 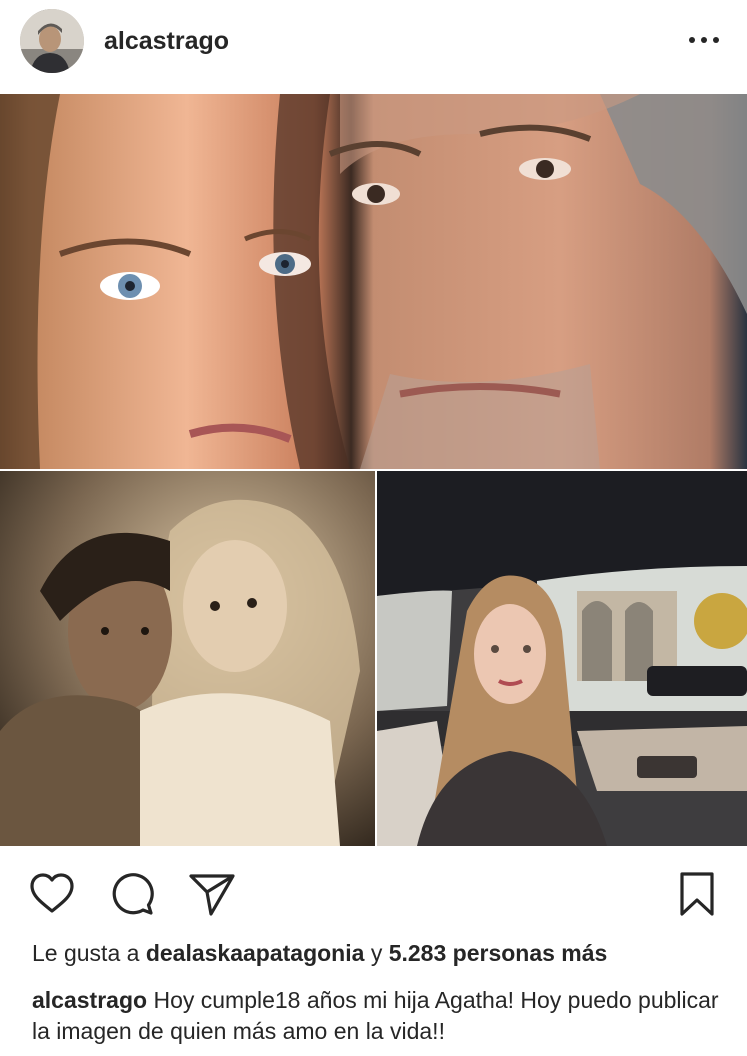 What do you see at coordinates (255, 953) in the screenshot?
I see `liked-by-user-link: dealaskaapatagonia` at bounding box center [255, 953].